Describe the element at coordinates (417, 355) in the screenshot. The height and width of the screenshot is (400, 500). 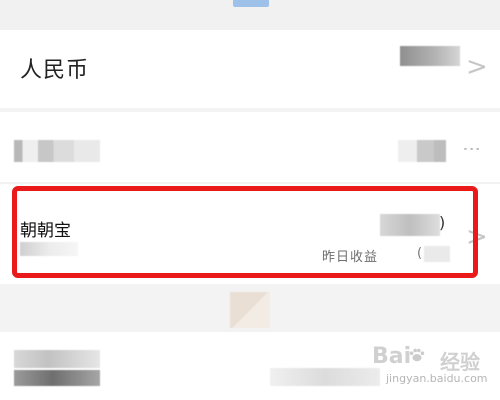
I see `paw-icon` at that location.